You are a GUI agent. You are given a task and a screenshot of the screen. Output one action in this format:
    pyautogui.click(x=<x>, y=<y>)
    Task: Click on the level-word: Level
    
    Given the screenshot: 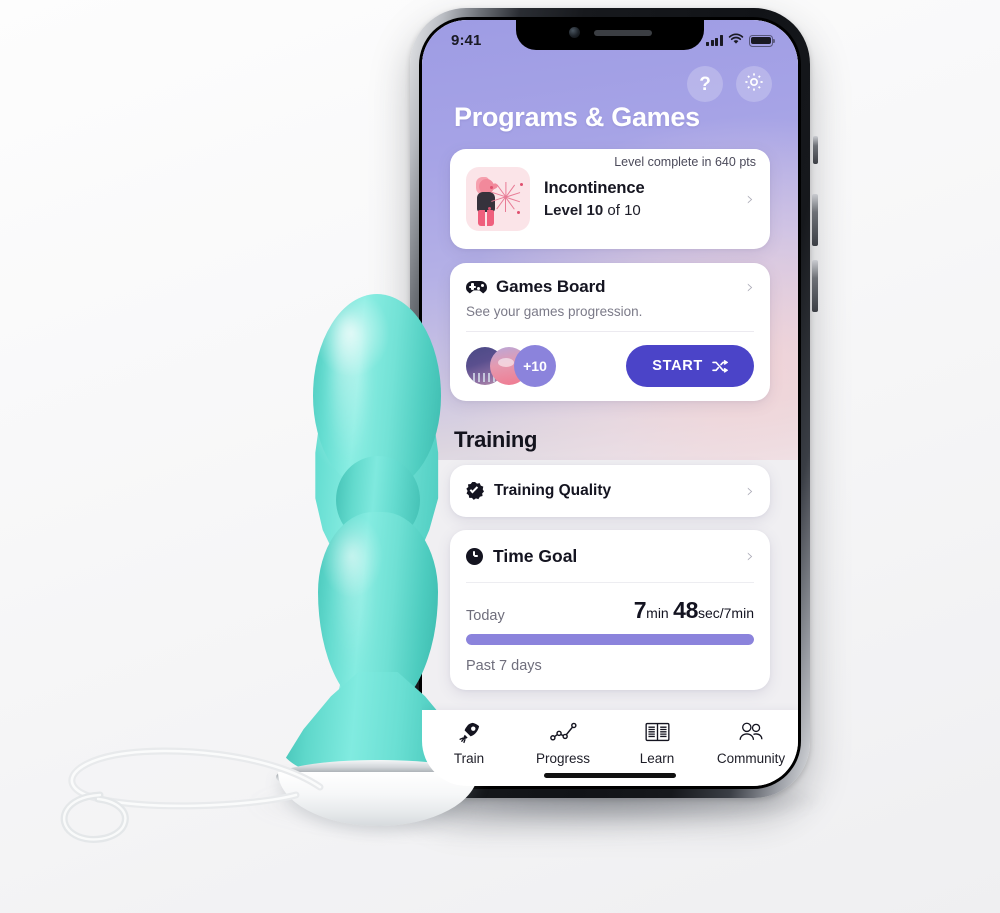 What is the action you would take?
    pyautogui.click(x=563, y=210)
    